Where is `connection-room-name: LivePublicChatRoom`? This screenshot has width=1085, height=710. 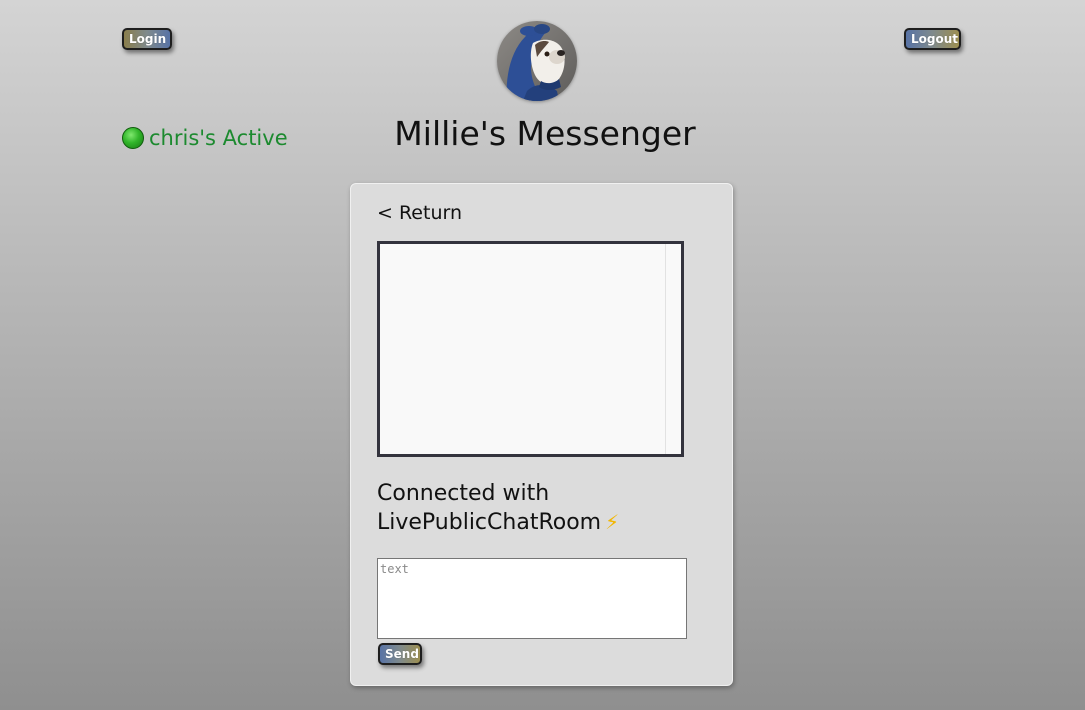
connection-room-name: LivePublicChatRoom is located at coordinates (489, 522).